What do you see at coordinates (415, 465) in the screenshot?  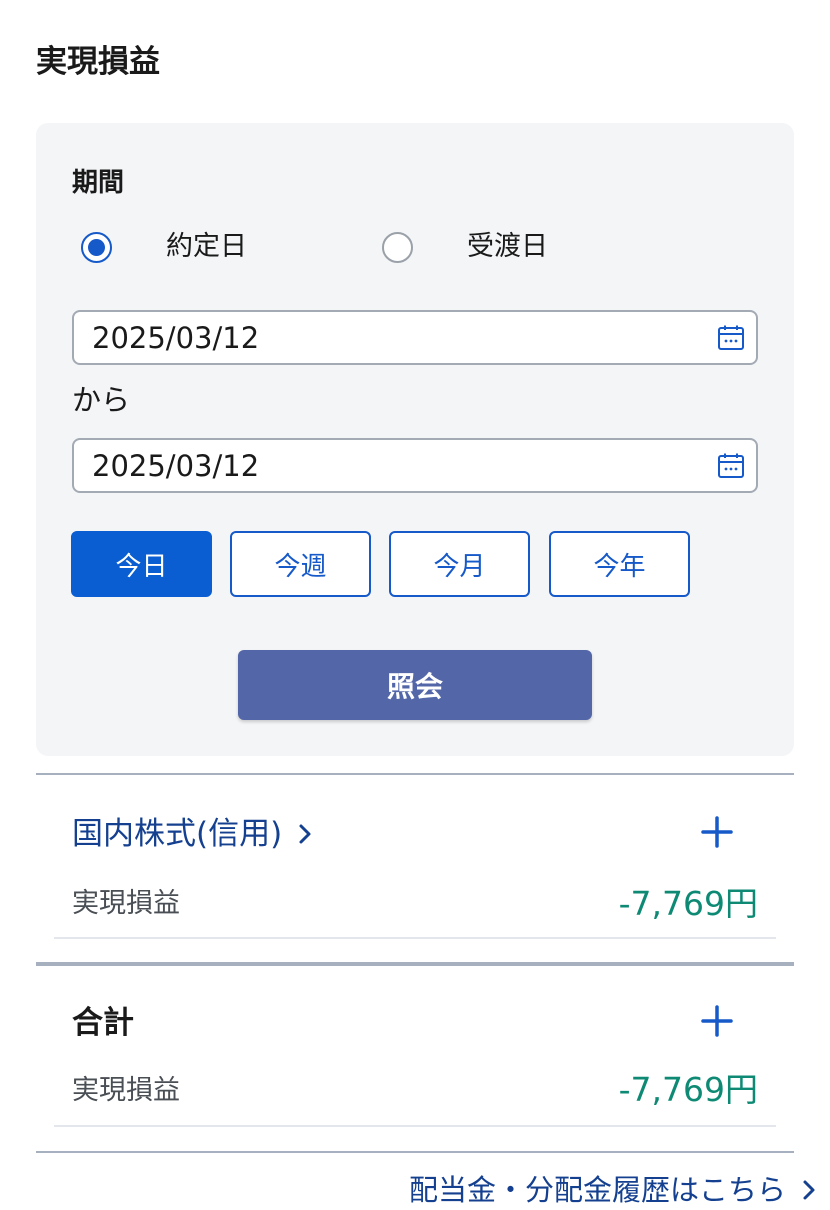 I see `date-to-field: 2025/03/12` at bounding box center [415, 465].